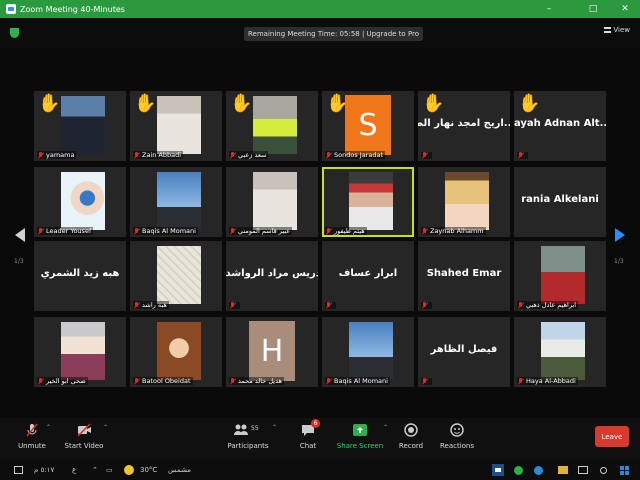 Image resolution: width=640 pixels, height=480 pixels. What do you see at coordinates (166, 381) in the screenshot?
I see `participant-name: Batool Obeidat` at bounding box center [166, 381].